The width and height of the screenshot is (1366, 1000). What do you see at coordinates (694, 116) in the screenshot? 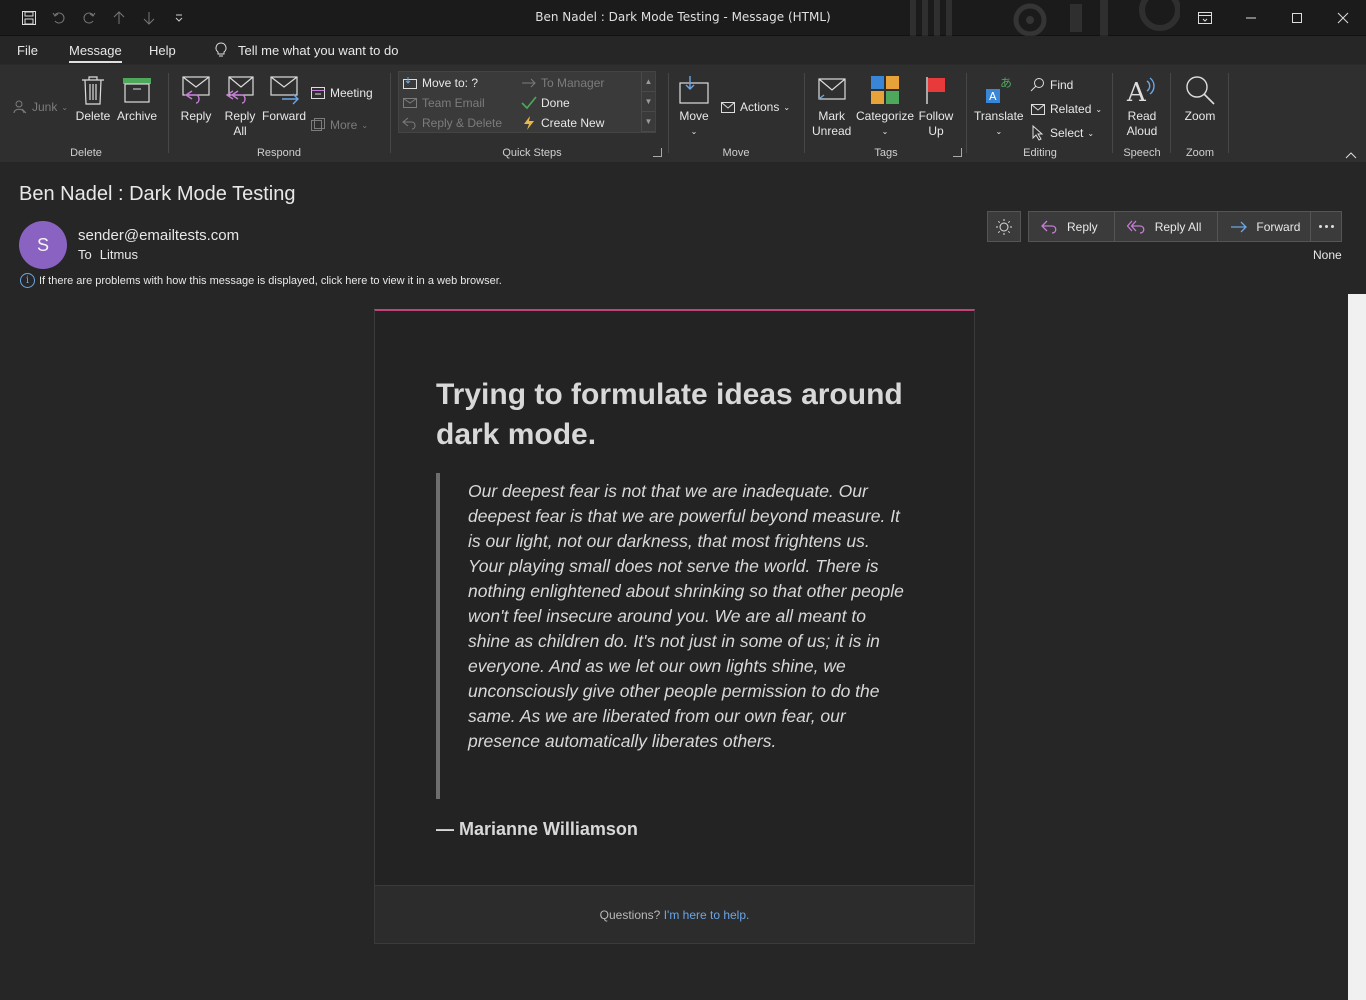
I see `move-label: Move` at bounding box center [694, 116].